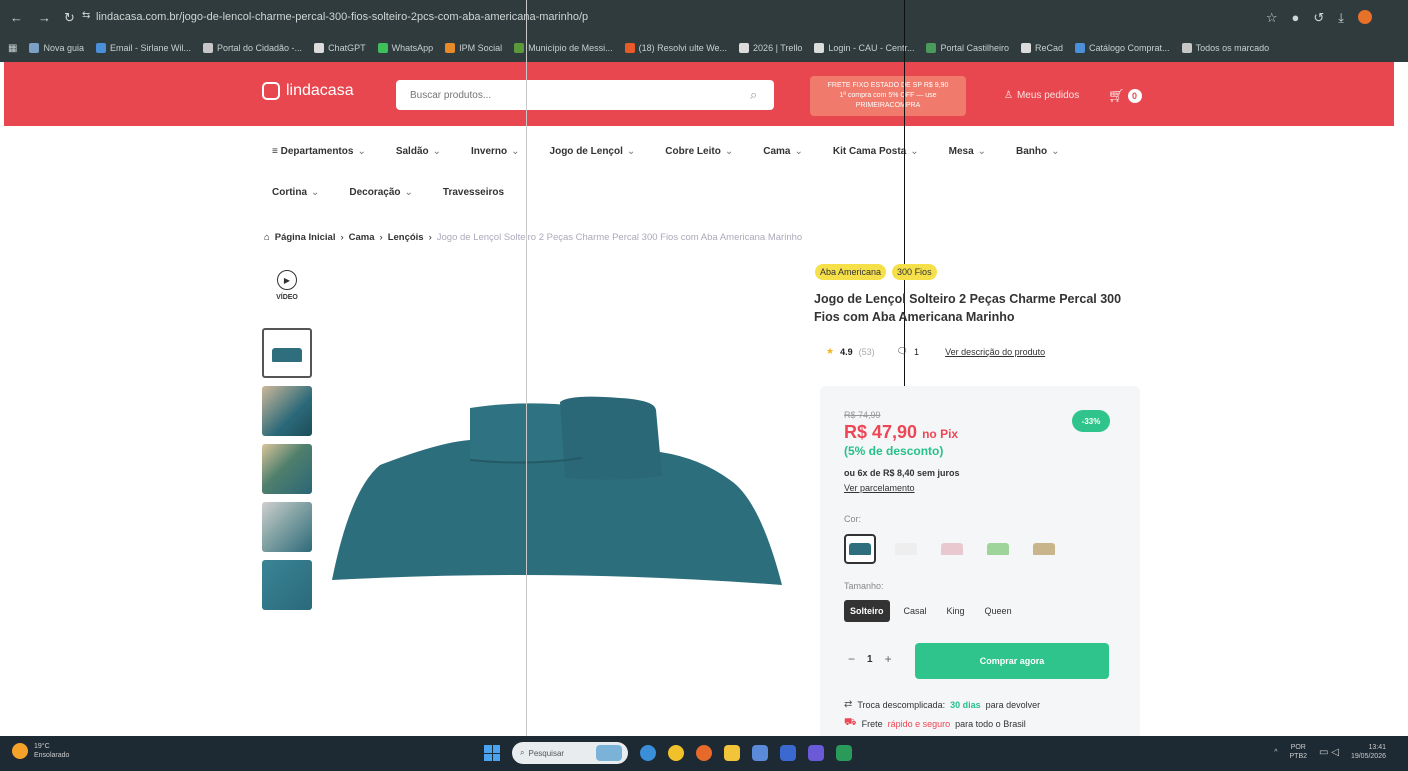 The height and width of the screenshot is (771, 1408). I want to click on sync-icon: ↺, so click(1318, 18).